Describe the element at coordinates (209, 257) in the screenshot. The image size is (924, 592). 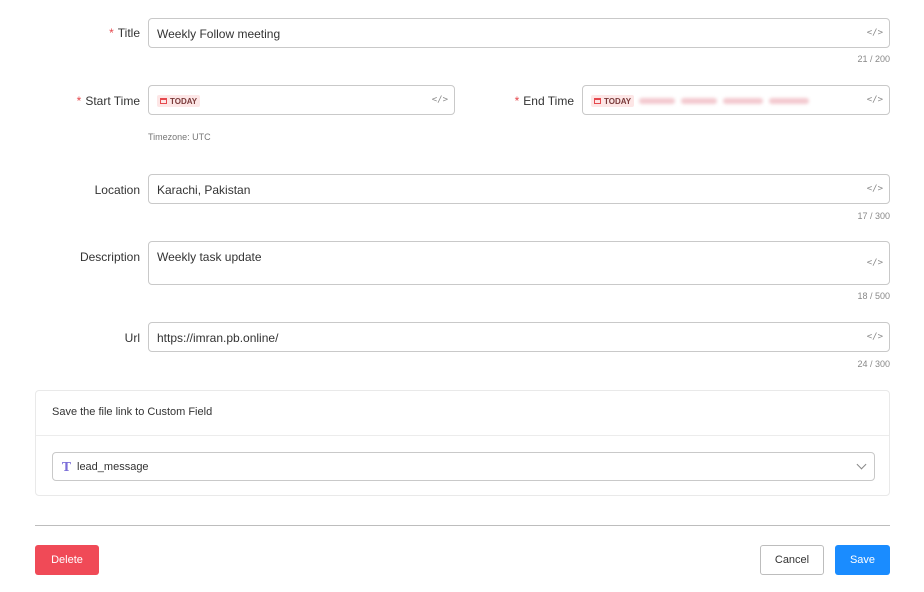
I see `description-value: Weekly task update` at that location.